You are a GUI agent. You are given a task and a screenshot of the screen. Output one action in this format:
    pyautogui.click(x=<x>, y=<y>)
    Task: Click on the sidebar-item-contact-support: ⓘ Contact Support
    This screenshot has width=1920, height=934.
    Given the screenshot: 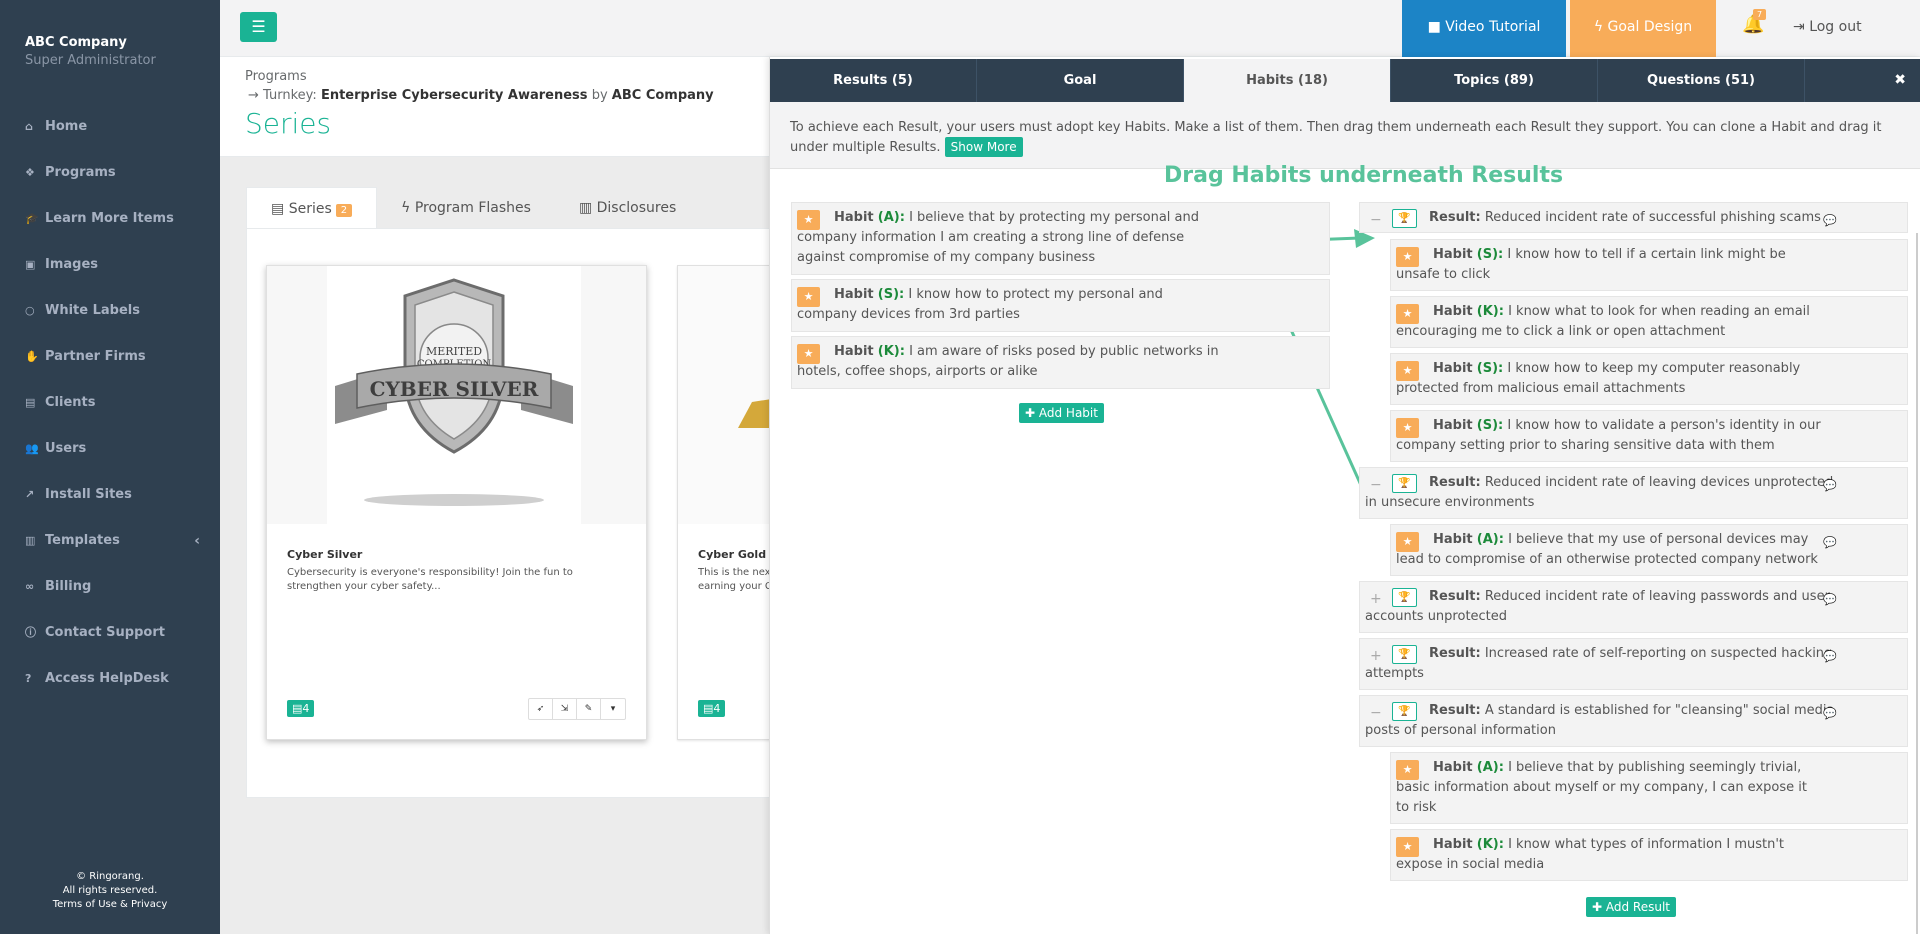 What is the action you would take?
    pyautogui.click(x=110, y=633)
    